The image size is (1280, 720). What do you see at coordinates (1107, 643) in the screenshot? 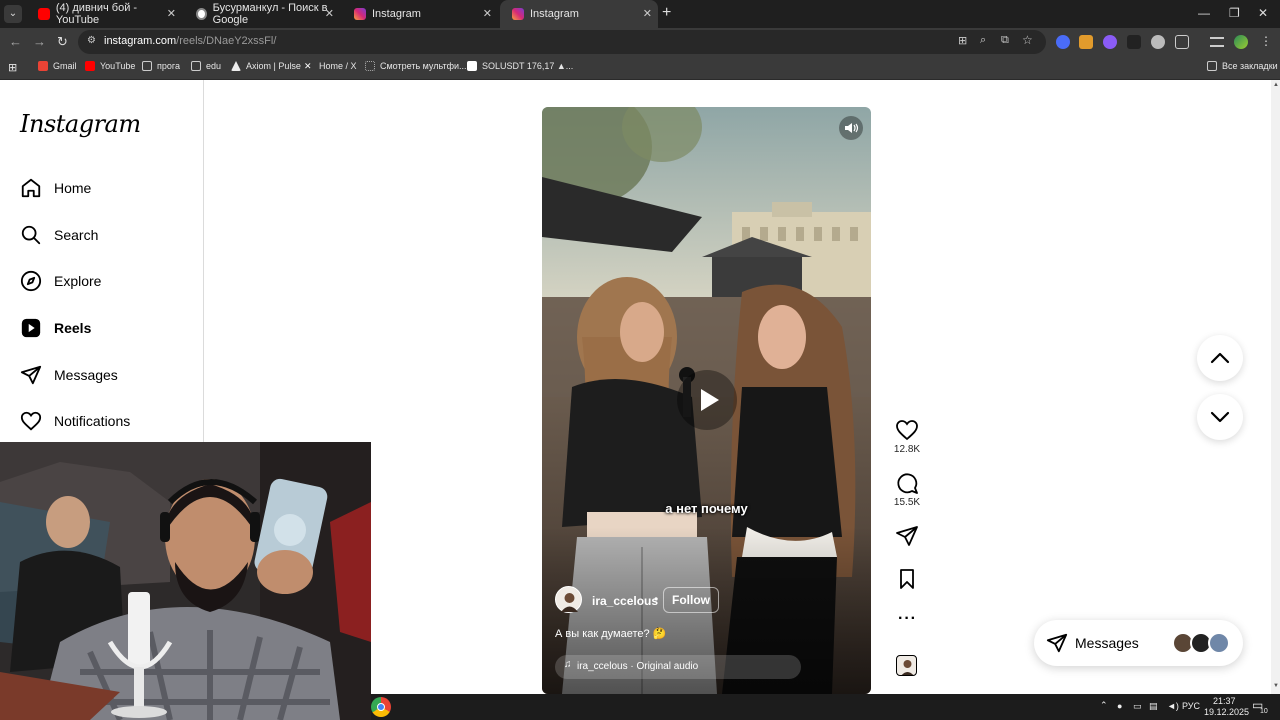
I see `messages-label: Messages` at bounding box center [1107, 643].